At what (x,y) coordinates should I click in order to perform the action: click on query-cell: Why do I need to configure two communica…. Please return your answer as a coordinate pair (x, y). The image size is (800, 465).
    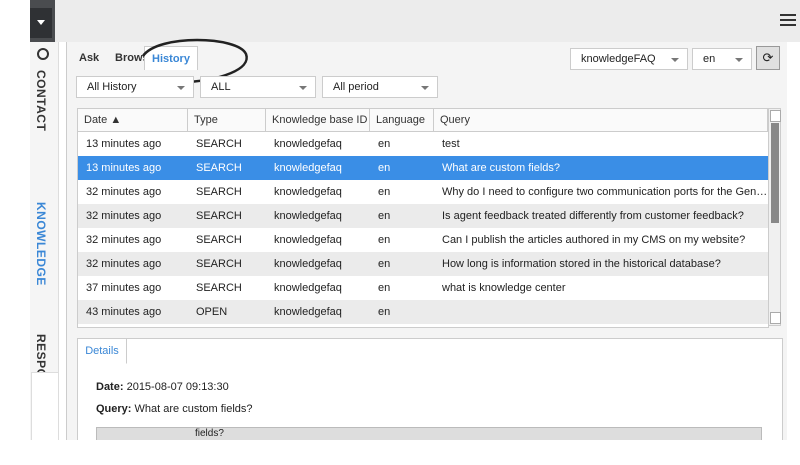
    Looking at the image, I should click on (605, 192).